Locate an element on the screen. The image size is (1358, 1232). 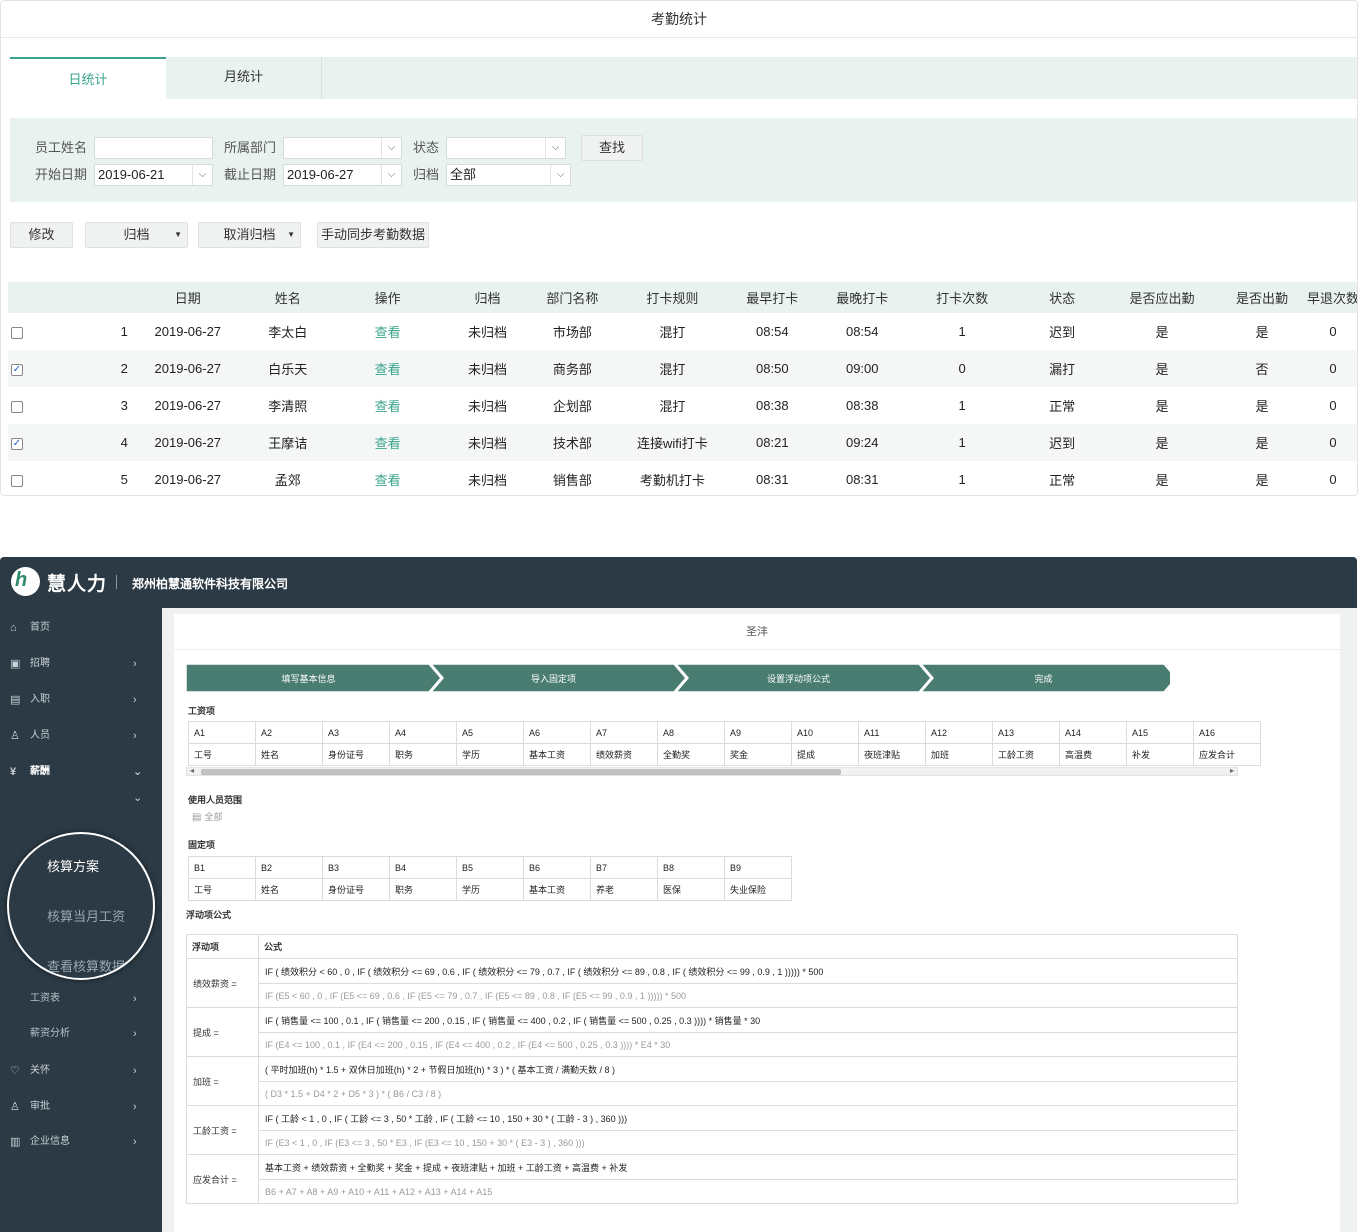
grid-name-cell: 奖金 is located at coordinates (758, 754).